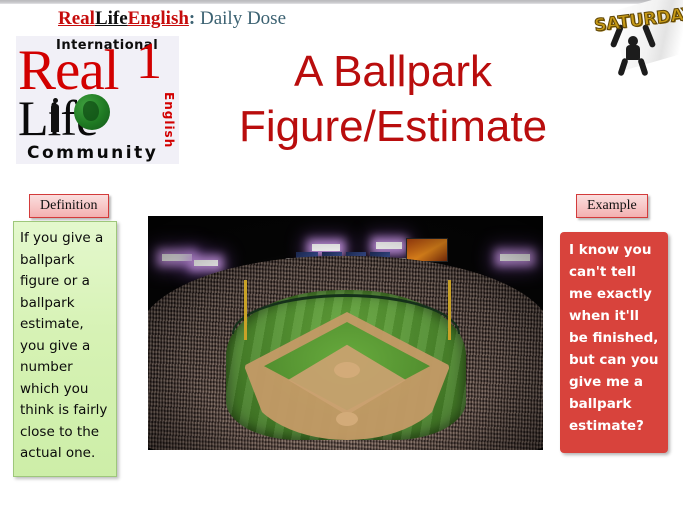 The height and width of the screenshot is (514, 683). What do you see at coordinates (393, 71) in the screenshot?
I see `title-line-1: A Ballpark` at bounding box center [393, 71].